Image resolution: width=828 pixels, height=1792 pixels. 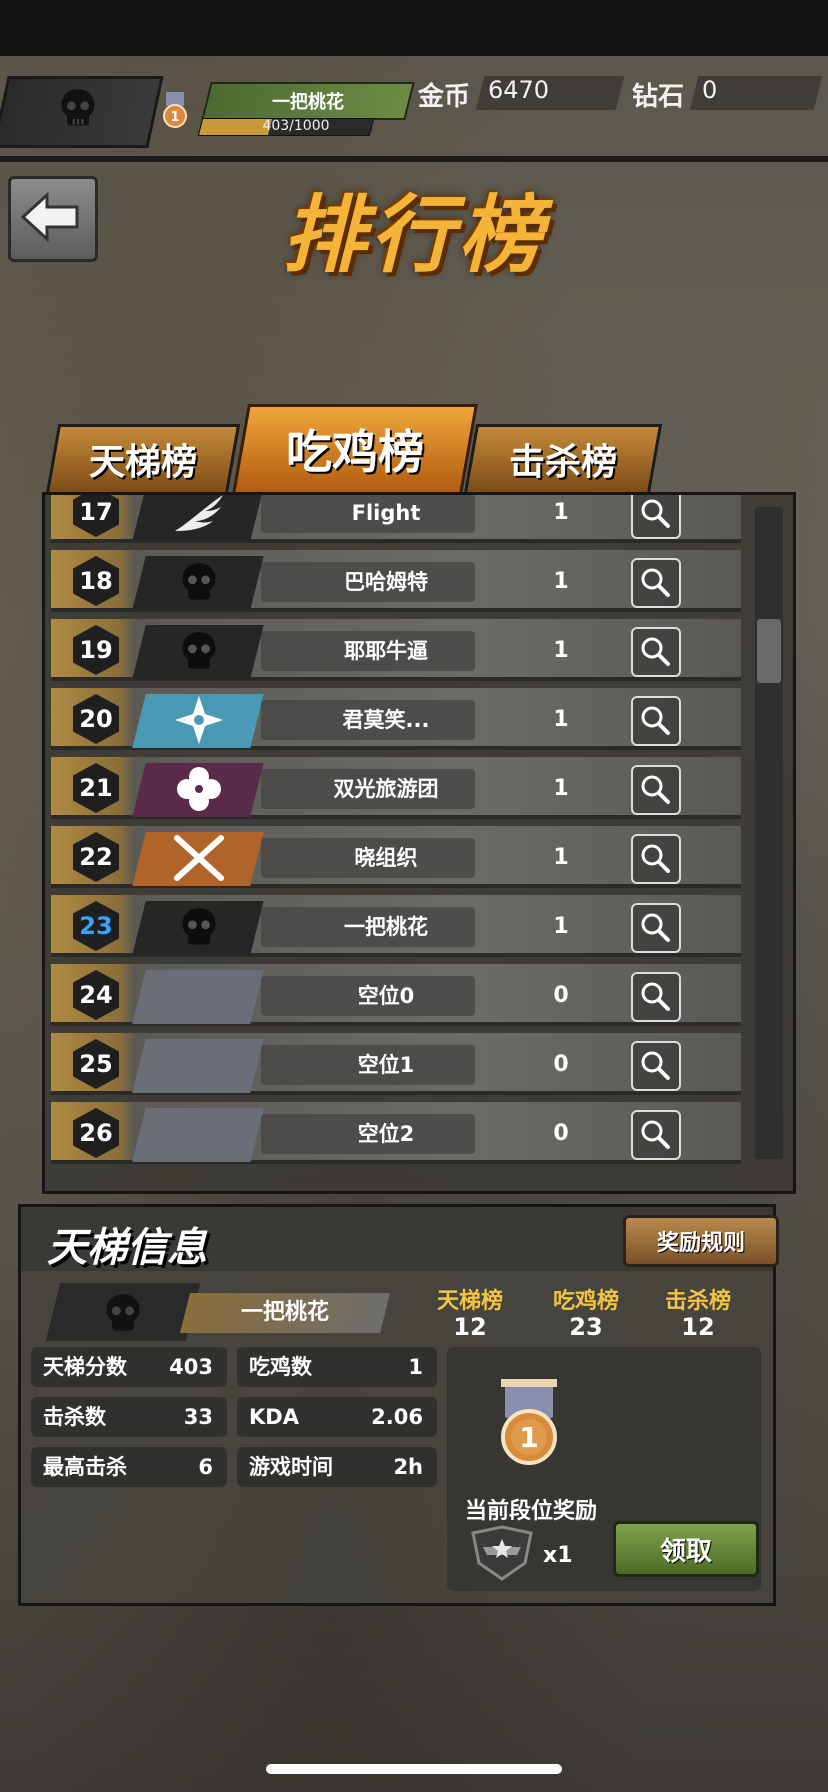 What do you see at coordinates (85, 1467) in the screenshot?
I see `stat-label: 最高击杀` at bounding box center [85, 1467].